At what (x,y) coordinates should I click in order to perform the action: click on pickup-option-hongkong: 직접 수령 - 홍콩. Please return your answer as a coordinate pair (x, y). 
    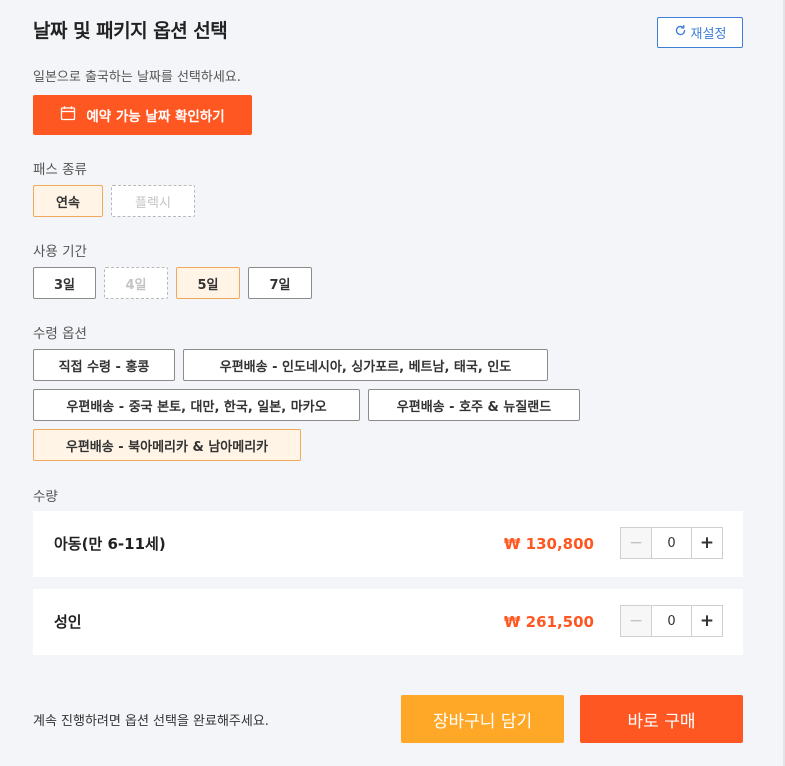
    Looking at the image, I should click on (104, 365).